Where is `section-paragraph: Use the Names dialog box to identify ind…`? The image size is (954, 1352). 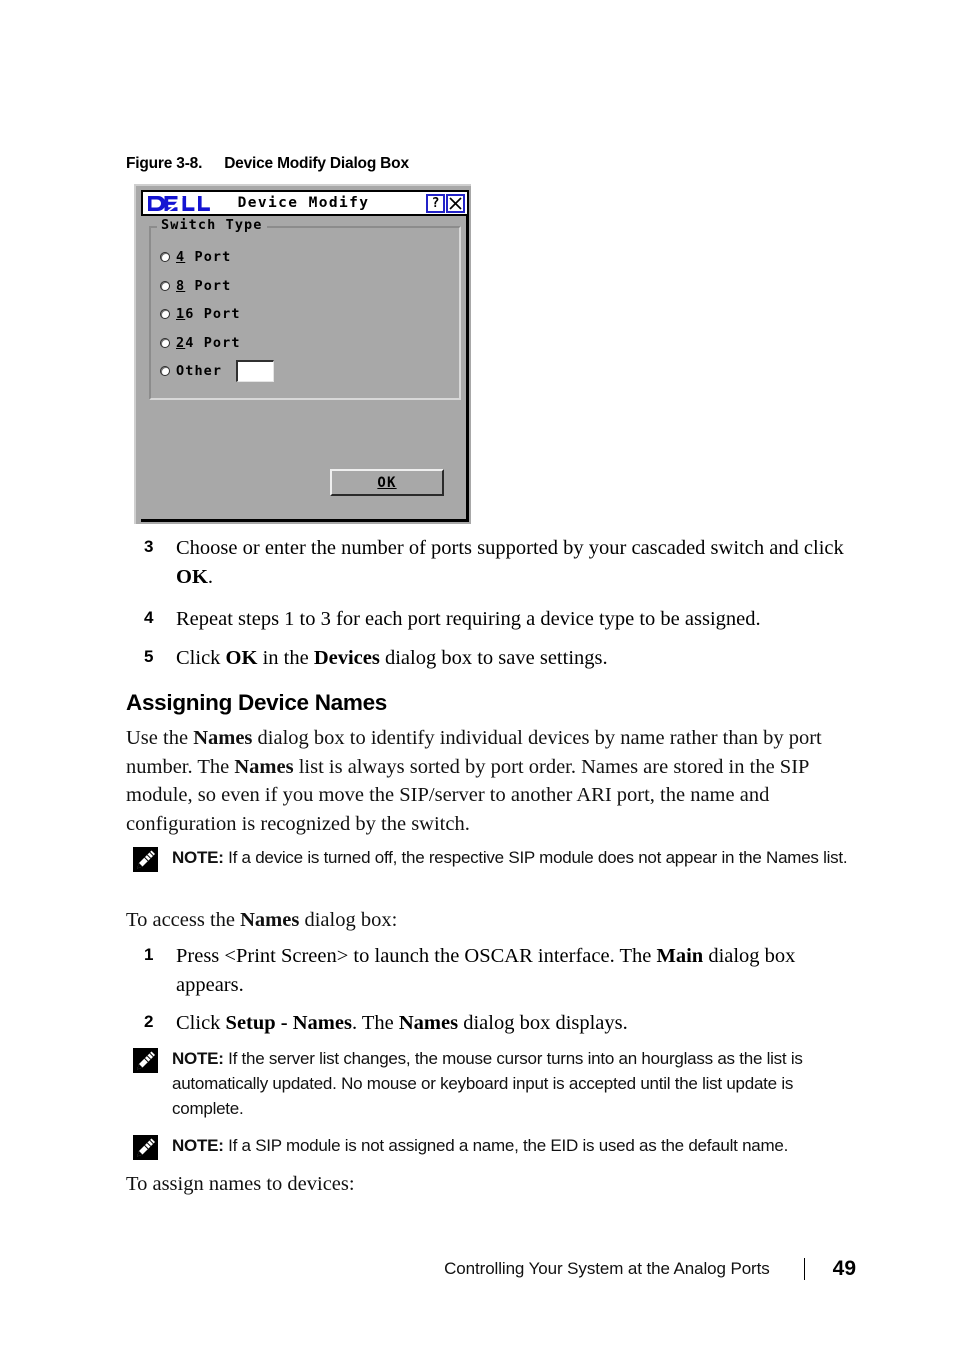 section-paragraph: Use the Names dialog box to identify ind… is located at coordinates (490, 781).